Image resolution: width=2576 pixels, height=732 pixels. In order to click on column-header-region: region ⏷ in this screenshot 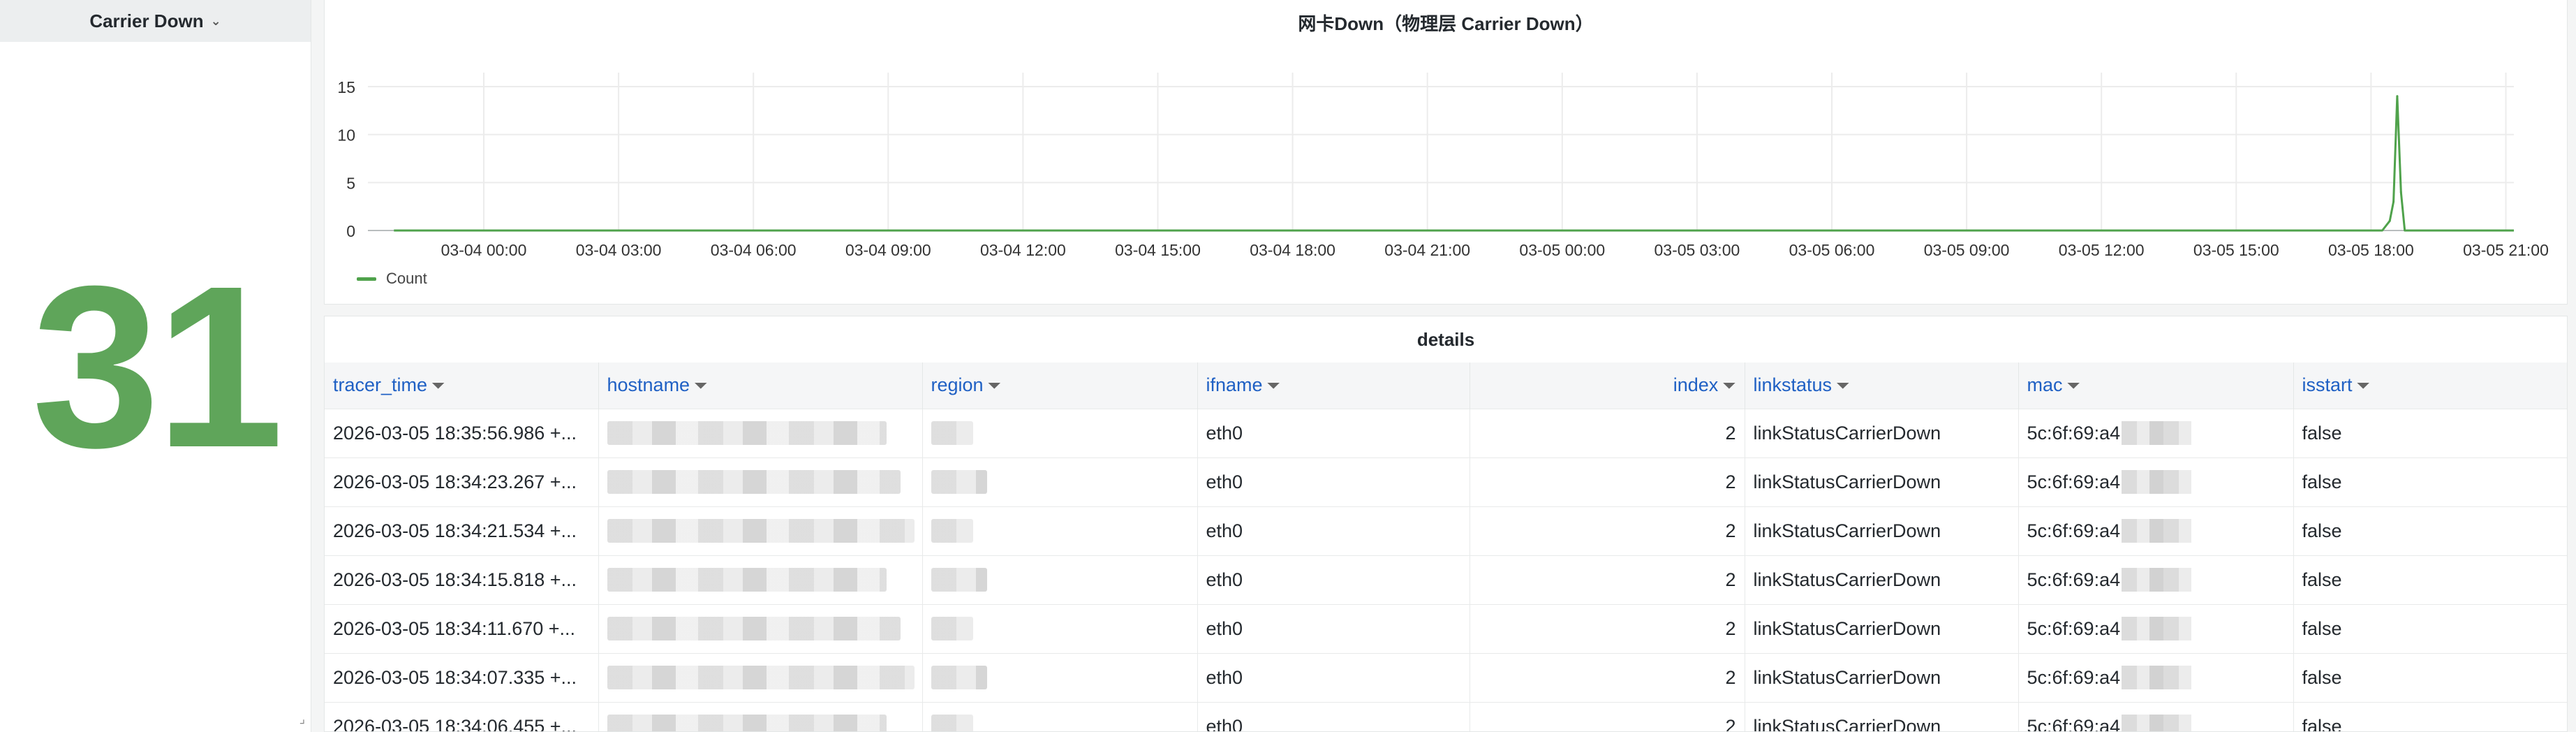, I will do `click(1059, 386)`.